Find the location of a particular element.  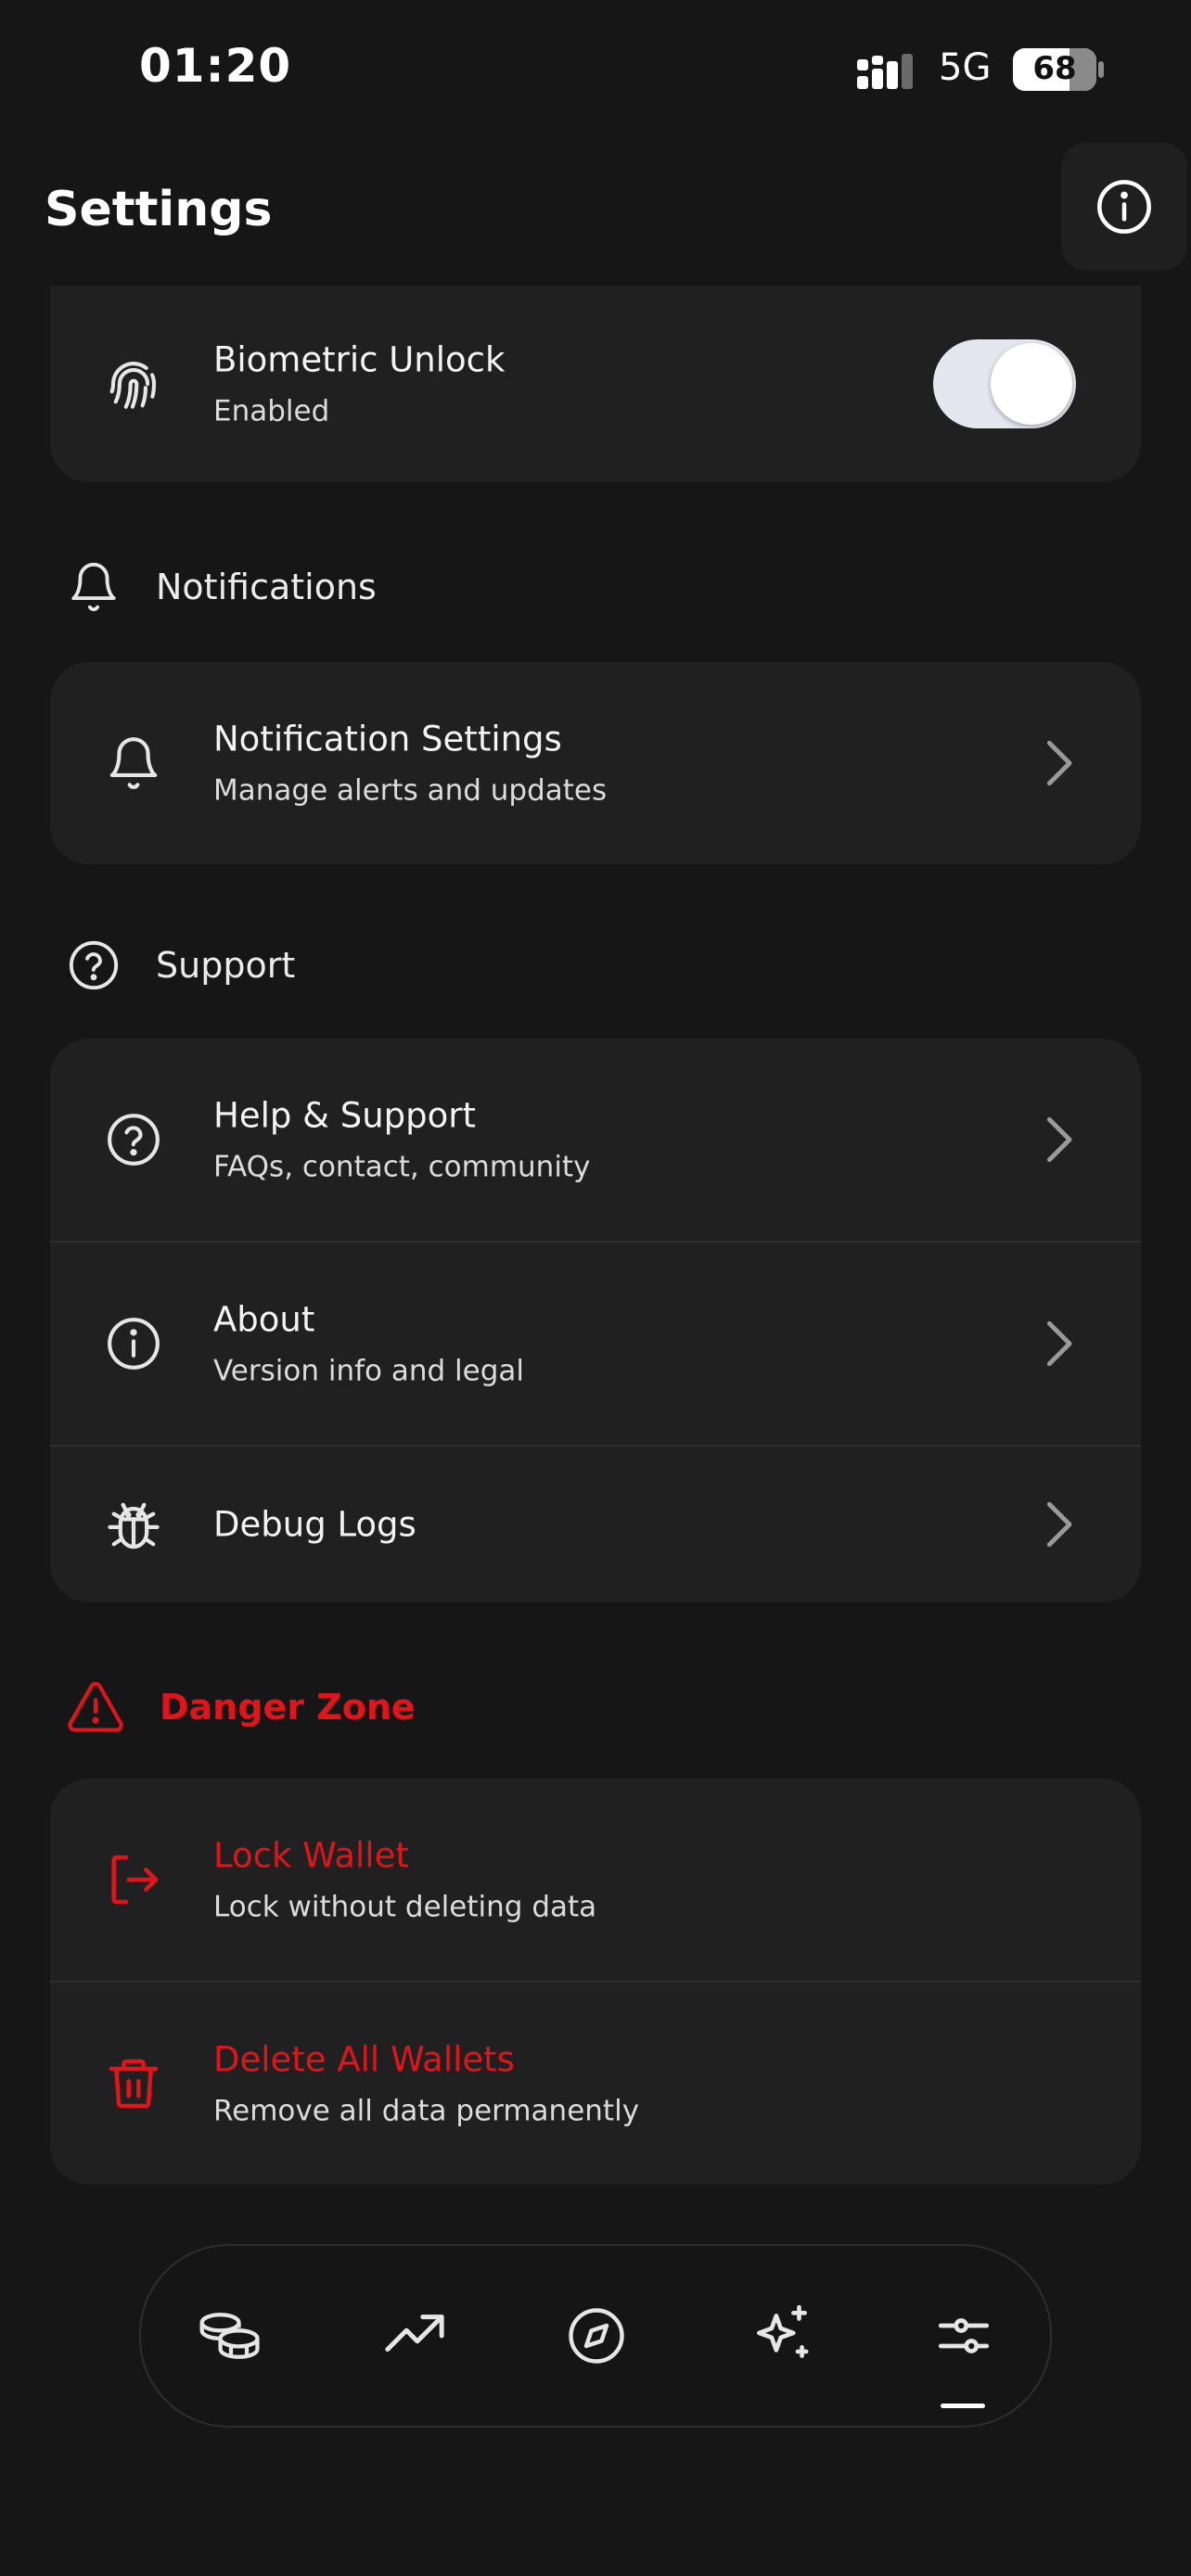

support-section-header: Support is located at coordinates (181, 965).